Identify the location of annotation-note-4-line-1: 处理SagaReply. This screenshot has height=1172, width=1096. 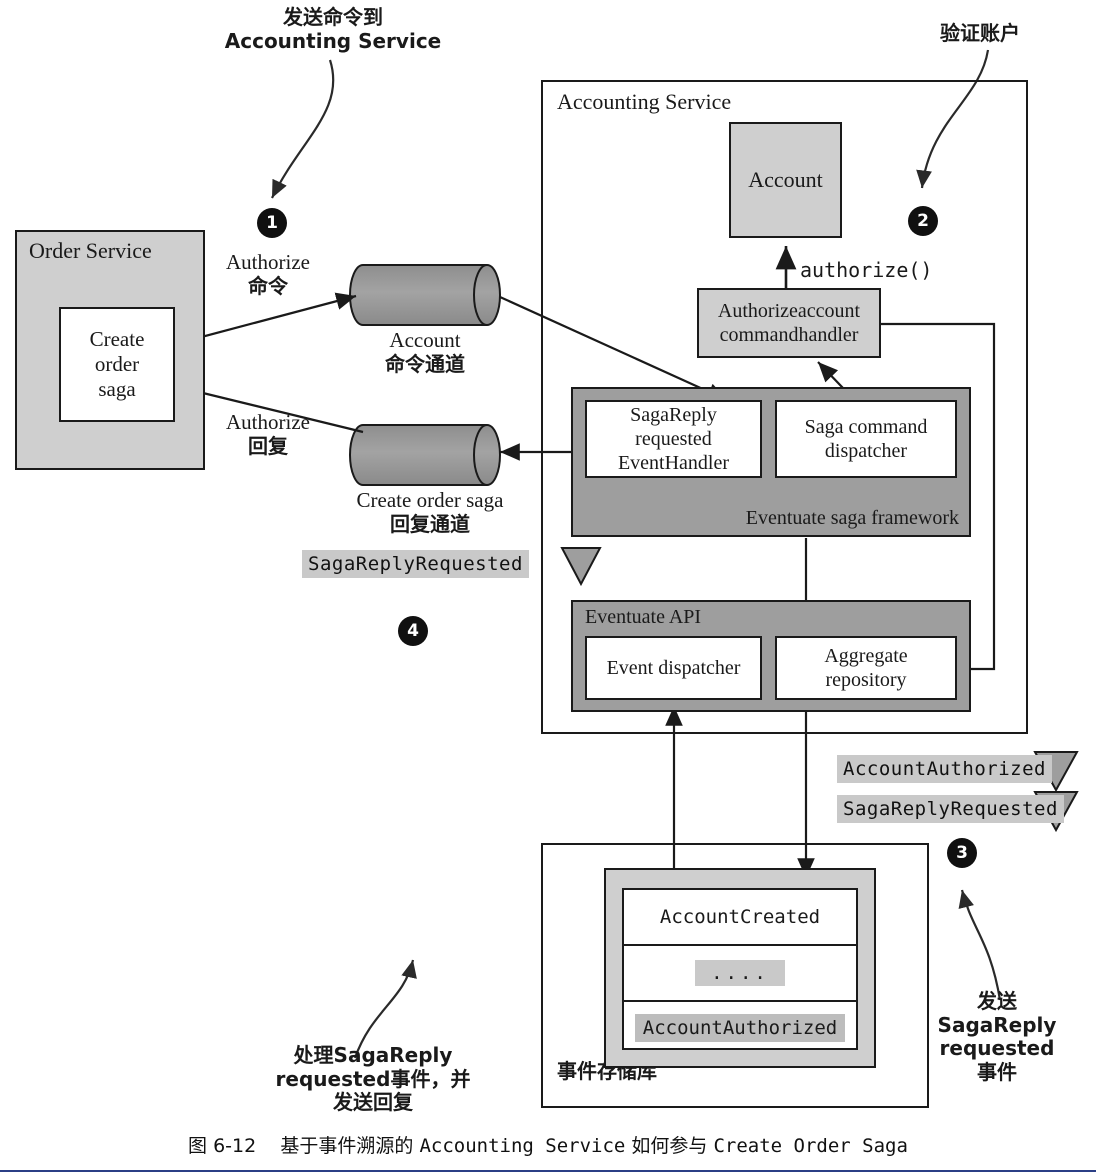
(373, 1055).